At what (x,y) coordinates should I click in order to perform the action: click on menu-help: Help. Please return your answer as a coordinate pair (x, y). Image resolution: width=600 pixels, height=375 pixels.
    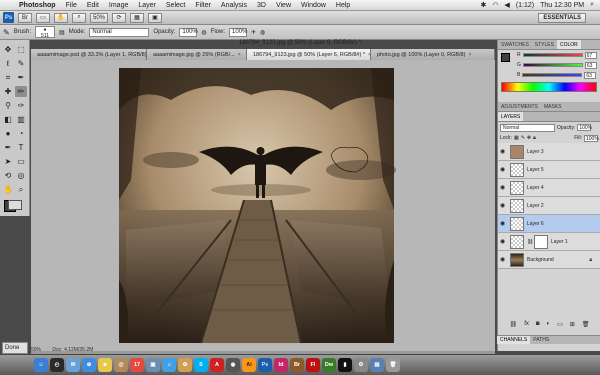
    Looking at the image, I should click on (343, 5).